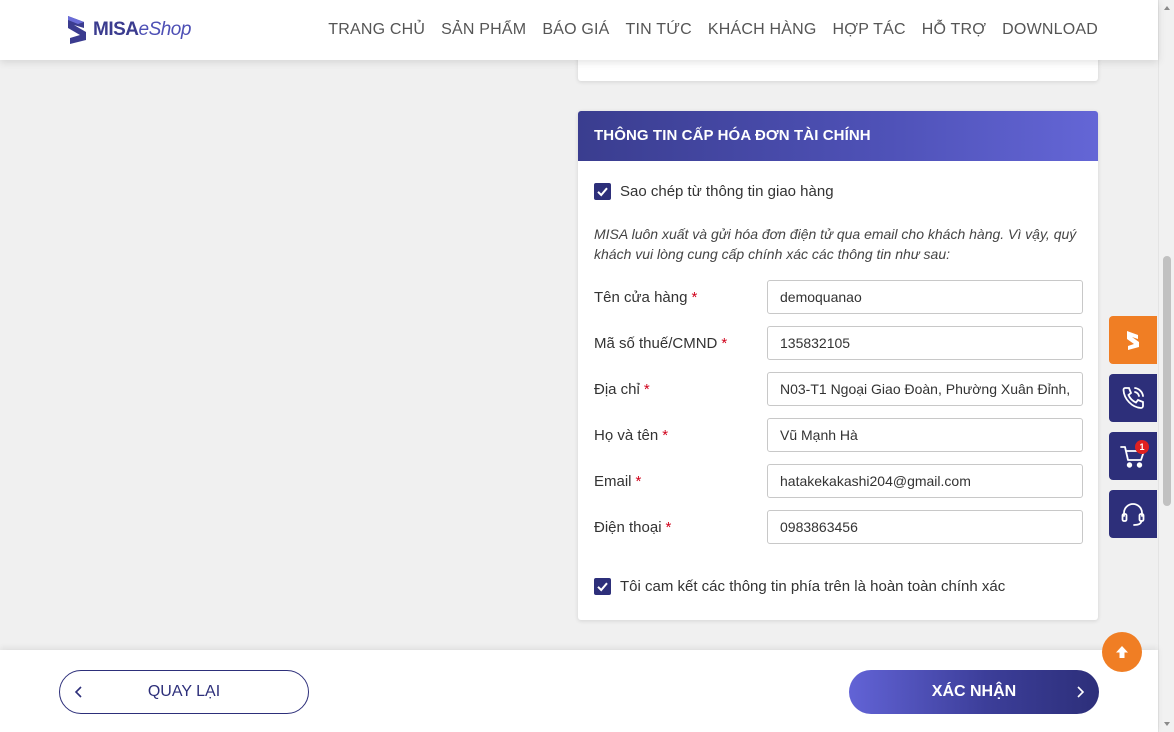 The image size is (1174, 732). Describe the element at coordinates (762, 30) in the screenshot. I see `nav-khach-hang: KHÁCH HÀNG` at that location.